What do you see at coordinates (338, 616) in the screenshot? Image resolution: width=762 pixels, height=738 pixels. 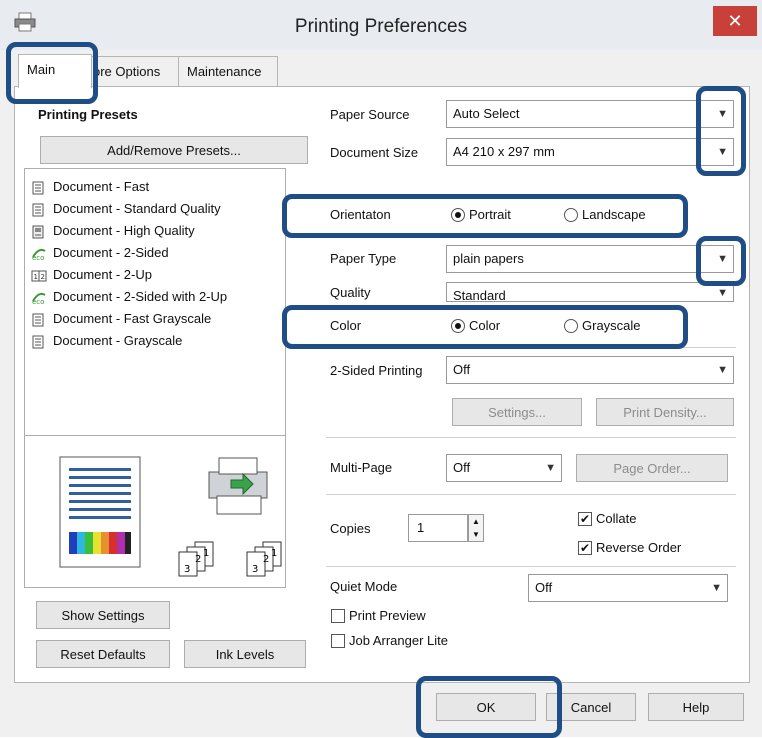 I see `print-preview-checkbox` at bounding box center [338, 616].